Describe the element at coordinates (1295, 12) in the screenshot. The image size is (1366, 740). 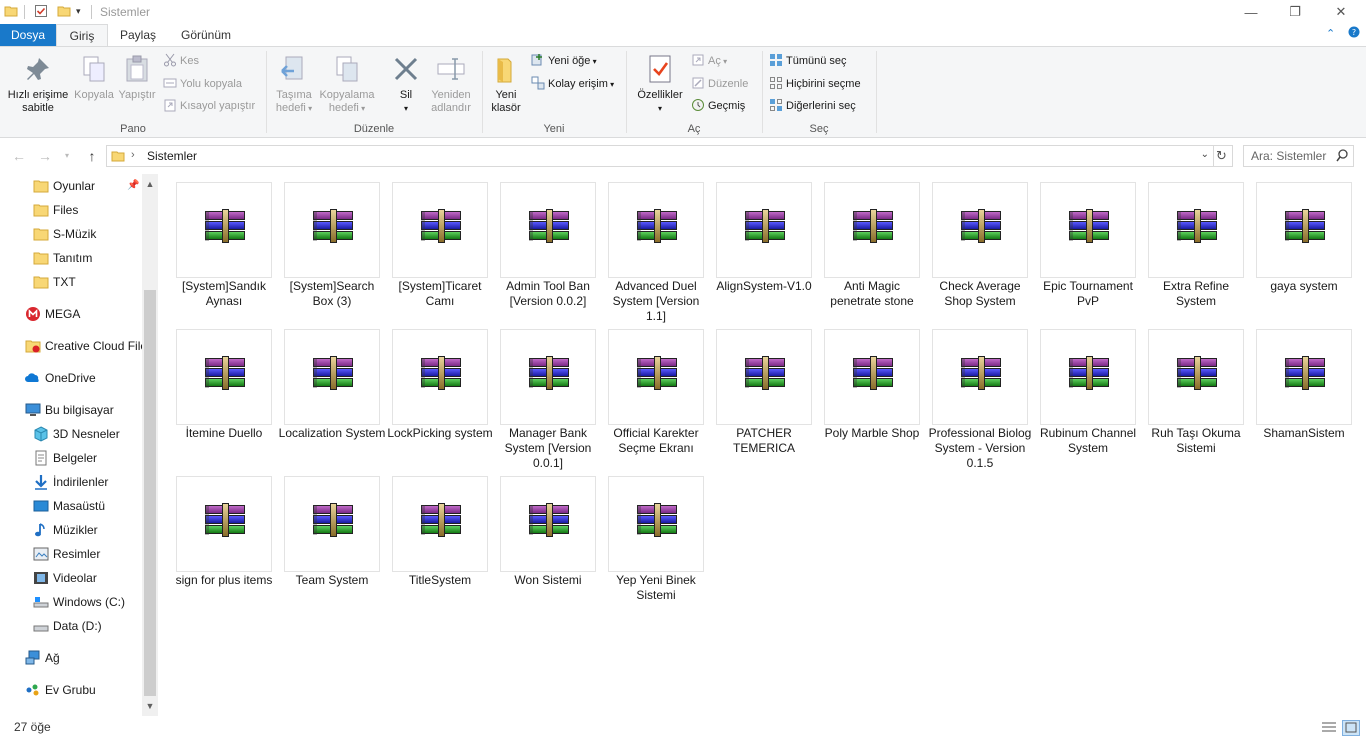
I see `maximize-button: ❐` at that location.